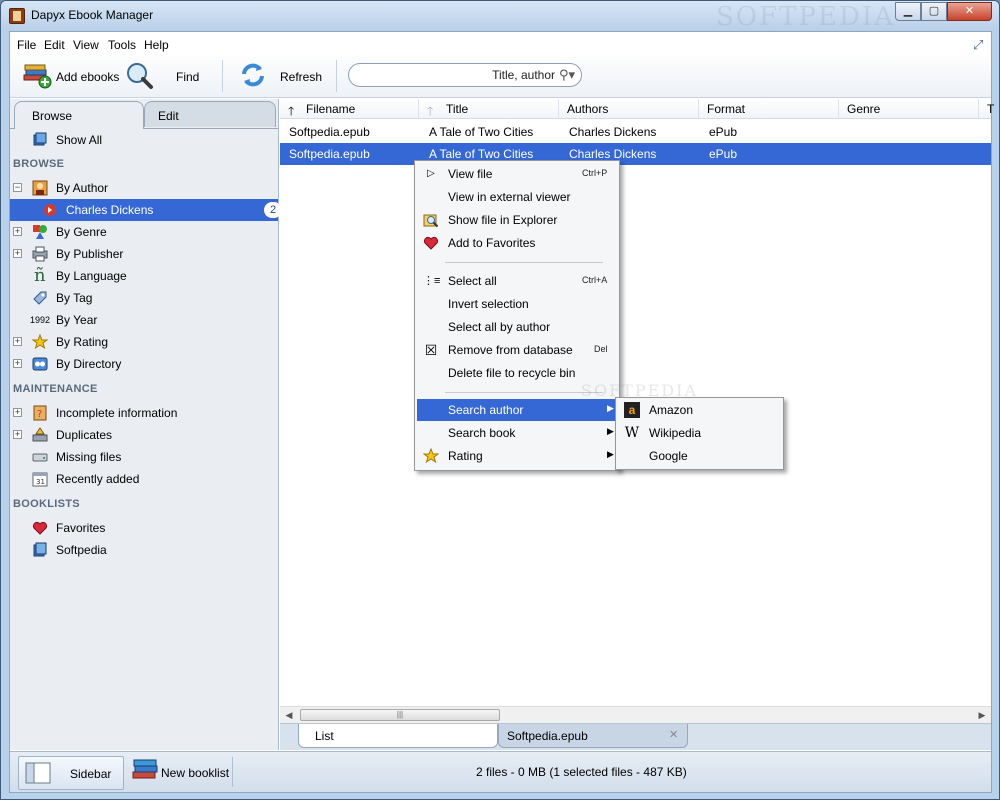 The width and height of the screenshot is (1000, 800). Describe the element at coordinates (398, 736) in the screenshot. I see `tab-list: List` at that location.